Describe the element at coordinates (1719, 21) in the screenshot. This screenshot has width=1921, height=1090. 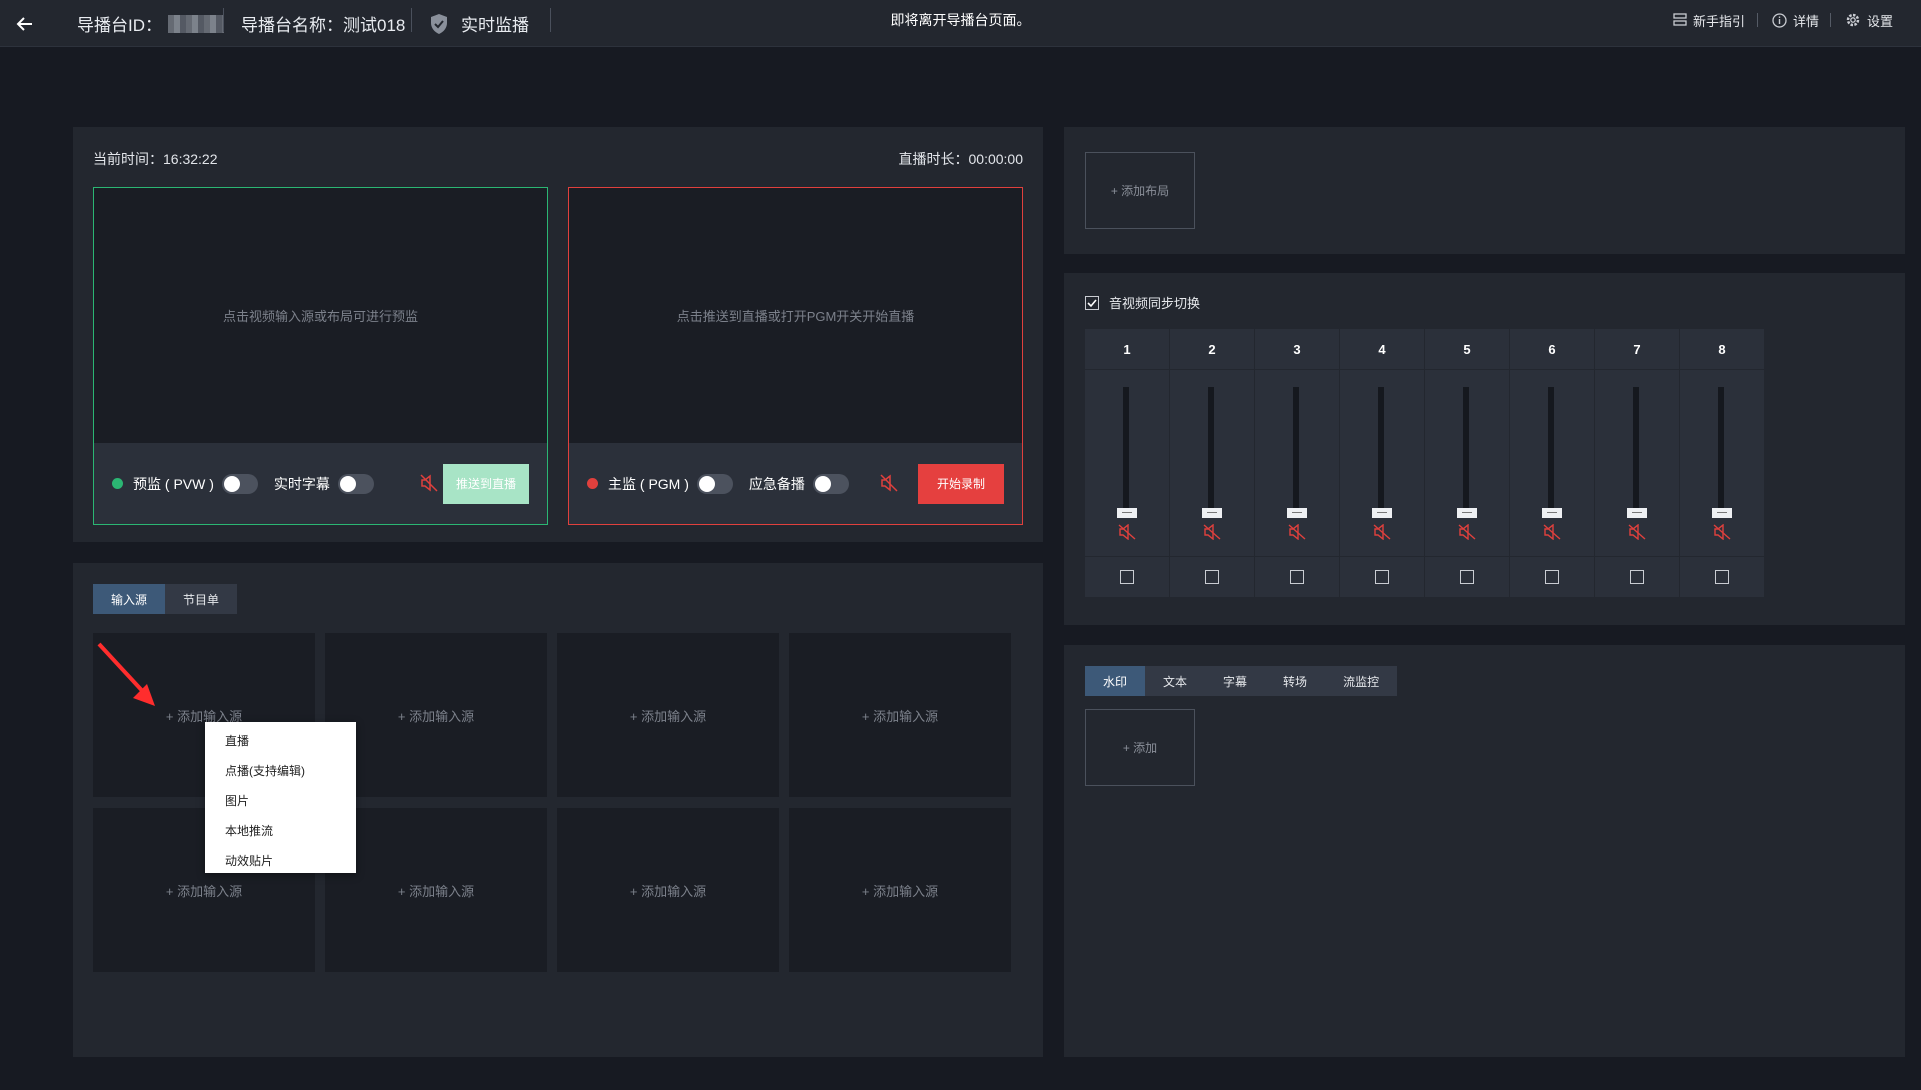
I see `guide-label: 新手指引` at that location.